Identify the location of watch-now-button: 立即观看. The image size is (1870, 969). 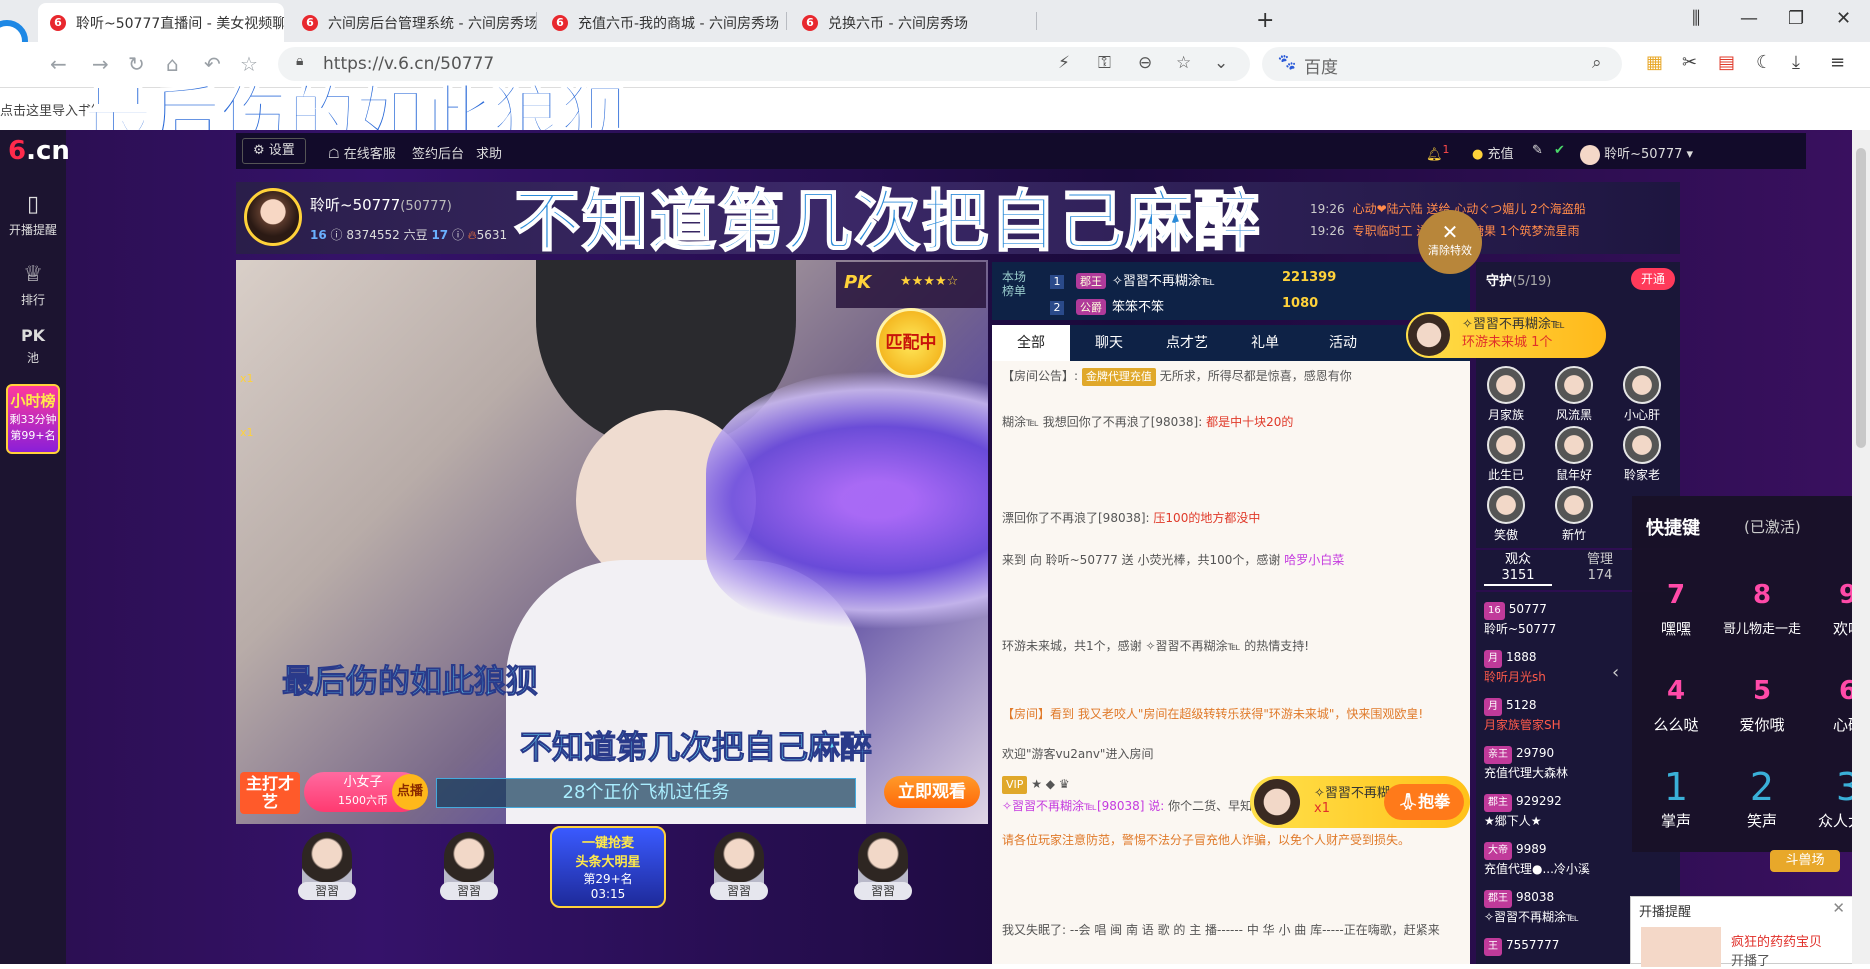
(932, 792).